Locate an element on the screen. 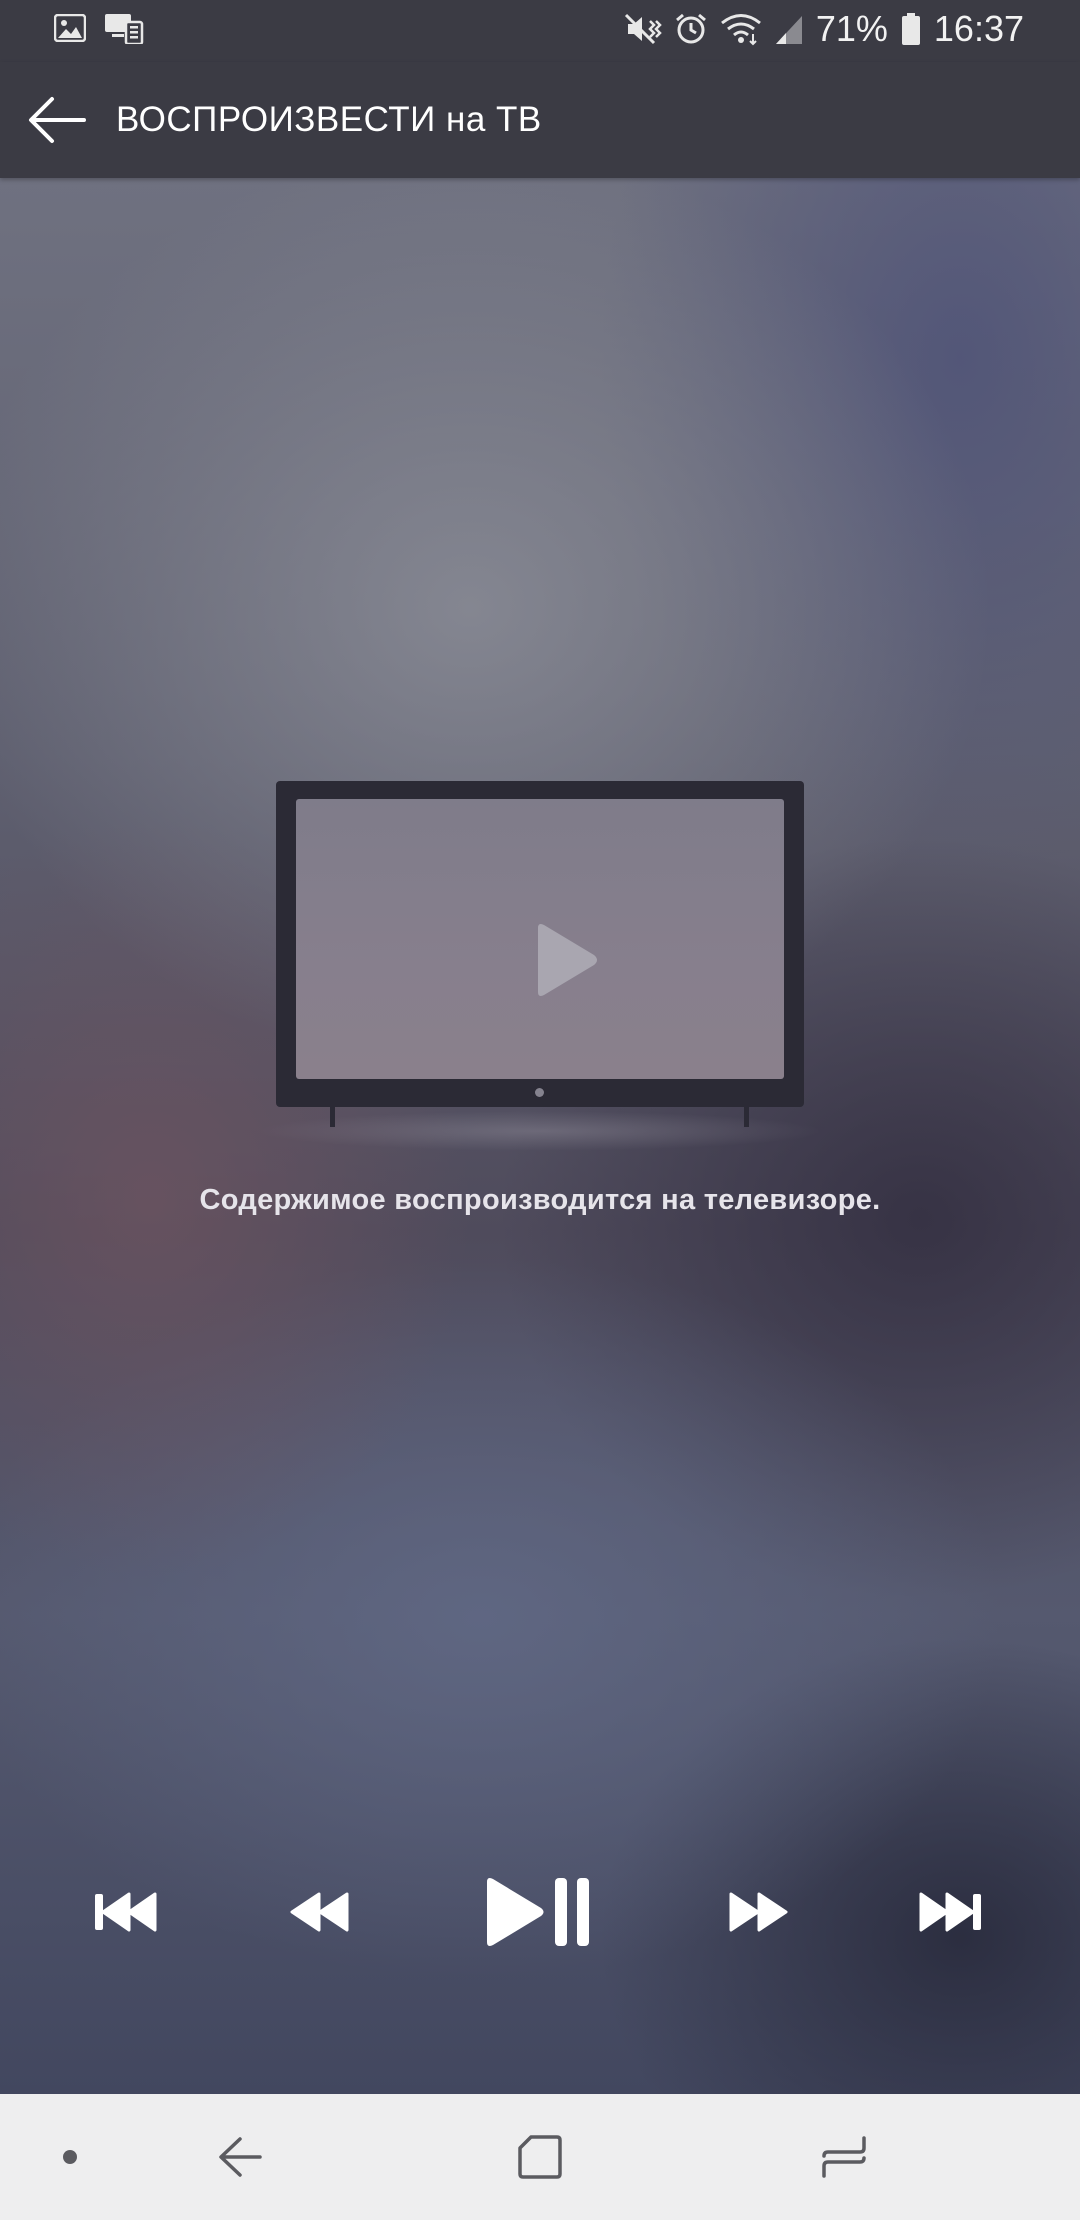 This screenshot has height=2220, width=1080. home-icon is located at coordinates (540, 2157).